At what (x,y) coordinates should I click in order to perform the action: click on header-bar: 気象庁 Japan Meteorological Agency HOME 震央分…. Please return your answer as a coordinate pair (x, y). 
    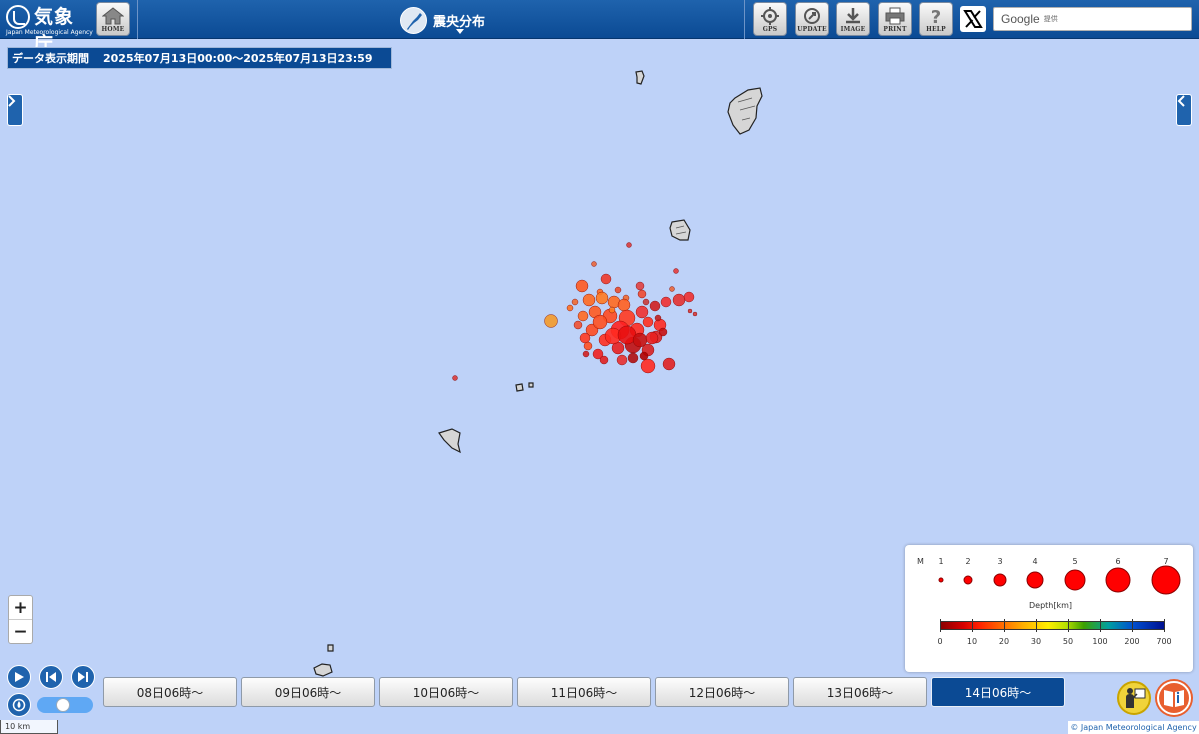
    Looking at the image, I should click on (599, 27).